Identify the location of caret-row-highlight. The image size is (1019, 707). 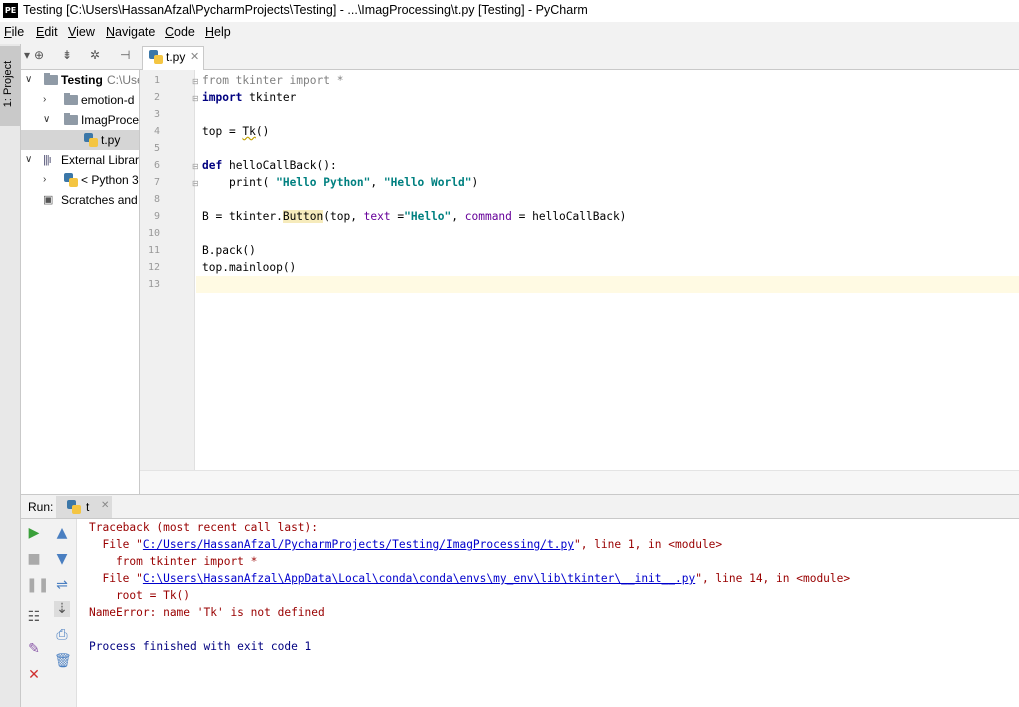
(607, 284).